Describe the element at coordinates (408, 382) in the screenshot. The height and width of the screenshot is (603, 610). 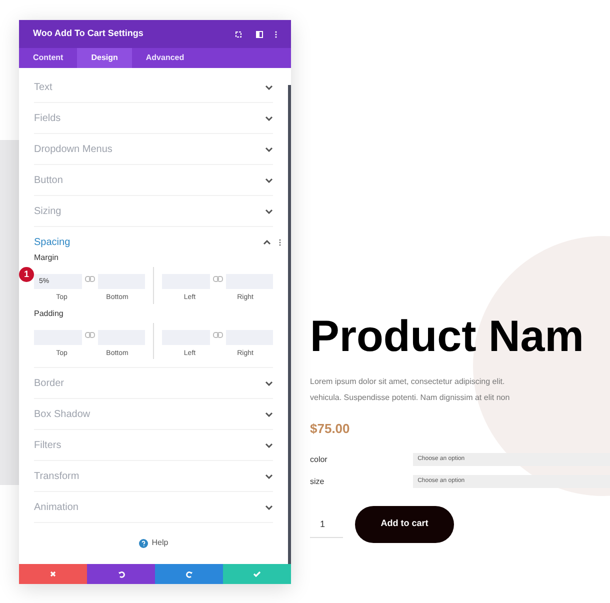
I see `product-description: Lorem ipsum dolor sit amet, consectetur adipiscing elit.` at that location.